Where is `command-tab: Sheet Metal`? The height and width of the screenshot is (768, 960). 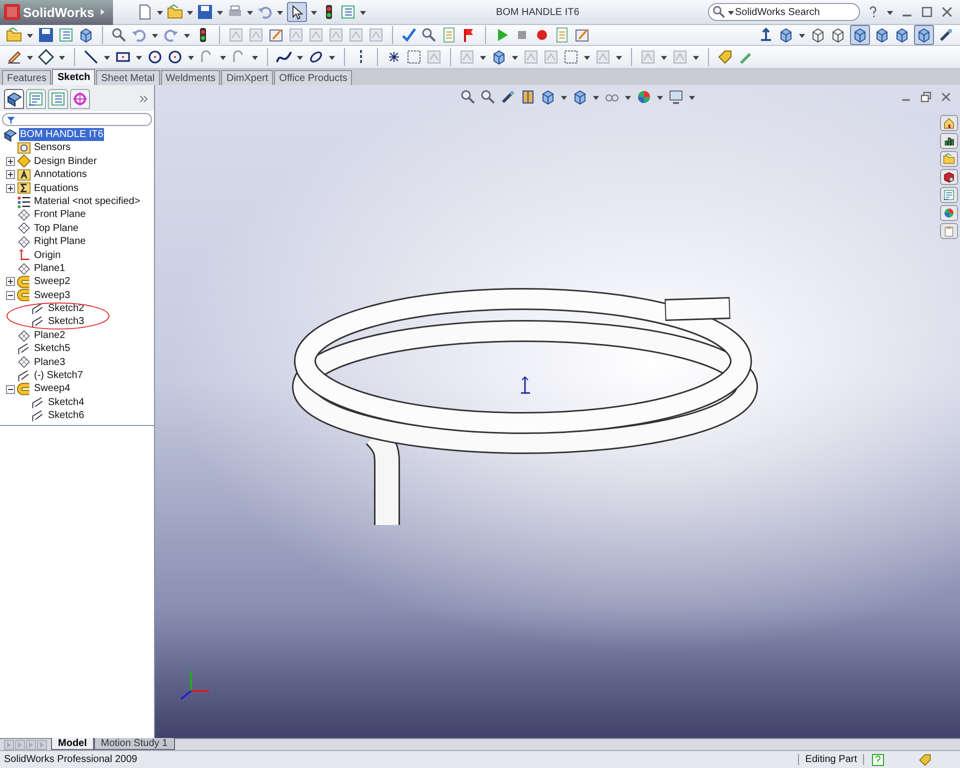
command-tab: Sheet Metal is located at coordinates (128, 77).